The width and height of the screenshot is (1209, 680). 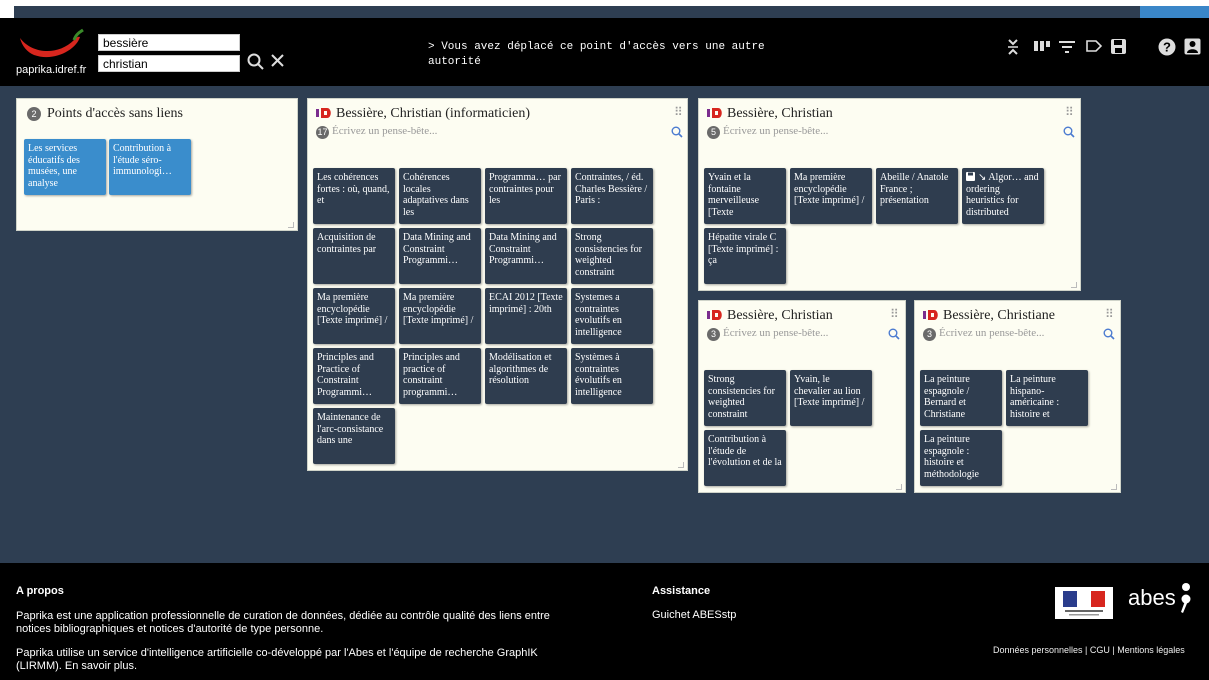 I want to click on assistance-title: Assistance, so click(x=681, y=591).